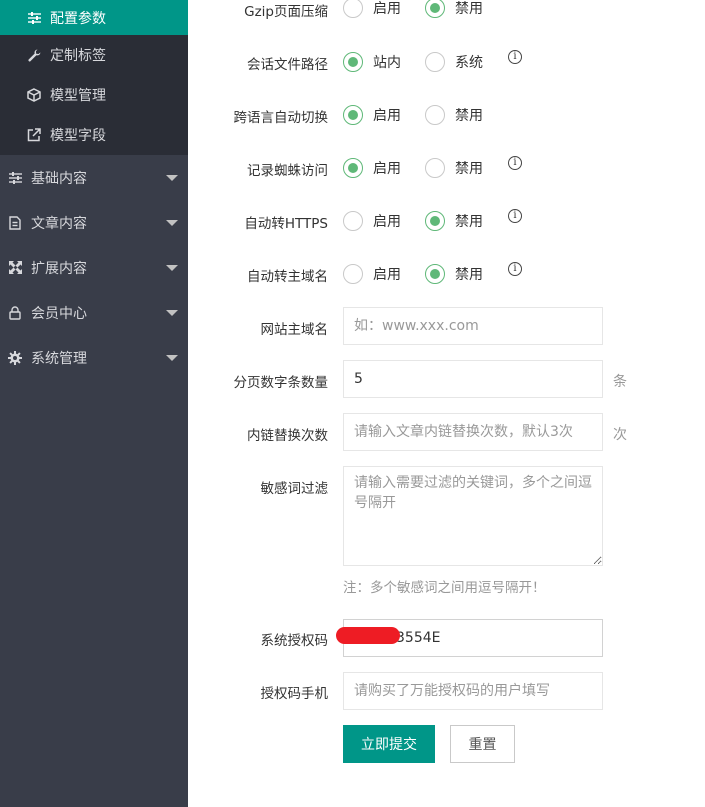 This screenshot has width=705, height=807. I want to click on gzip-option-disable: 禁用, so click(454, 9).